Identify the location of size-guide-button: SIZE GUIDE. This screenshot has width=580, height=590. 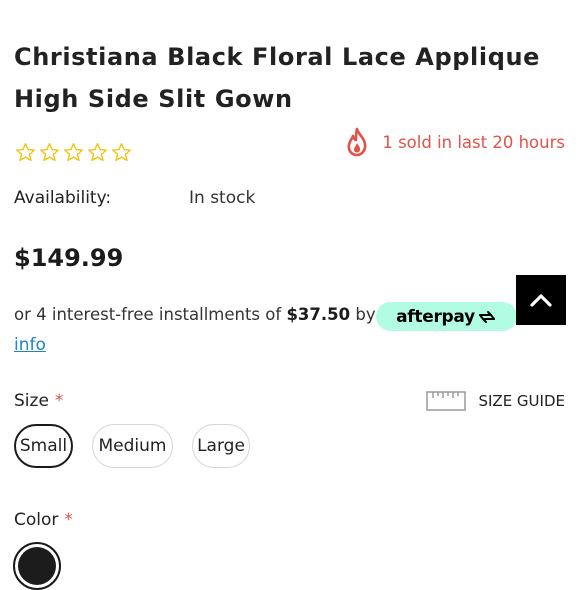
(495, 401).